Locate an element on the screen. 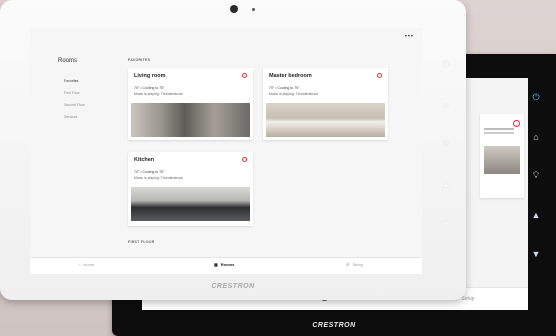  white-hard-buttons: ⏻ ⌂ 💡︎ ▲ ▼ is located at coordinates (446, 144).